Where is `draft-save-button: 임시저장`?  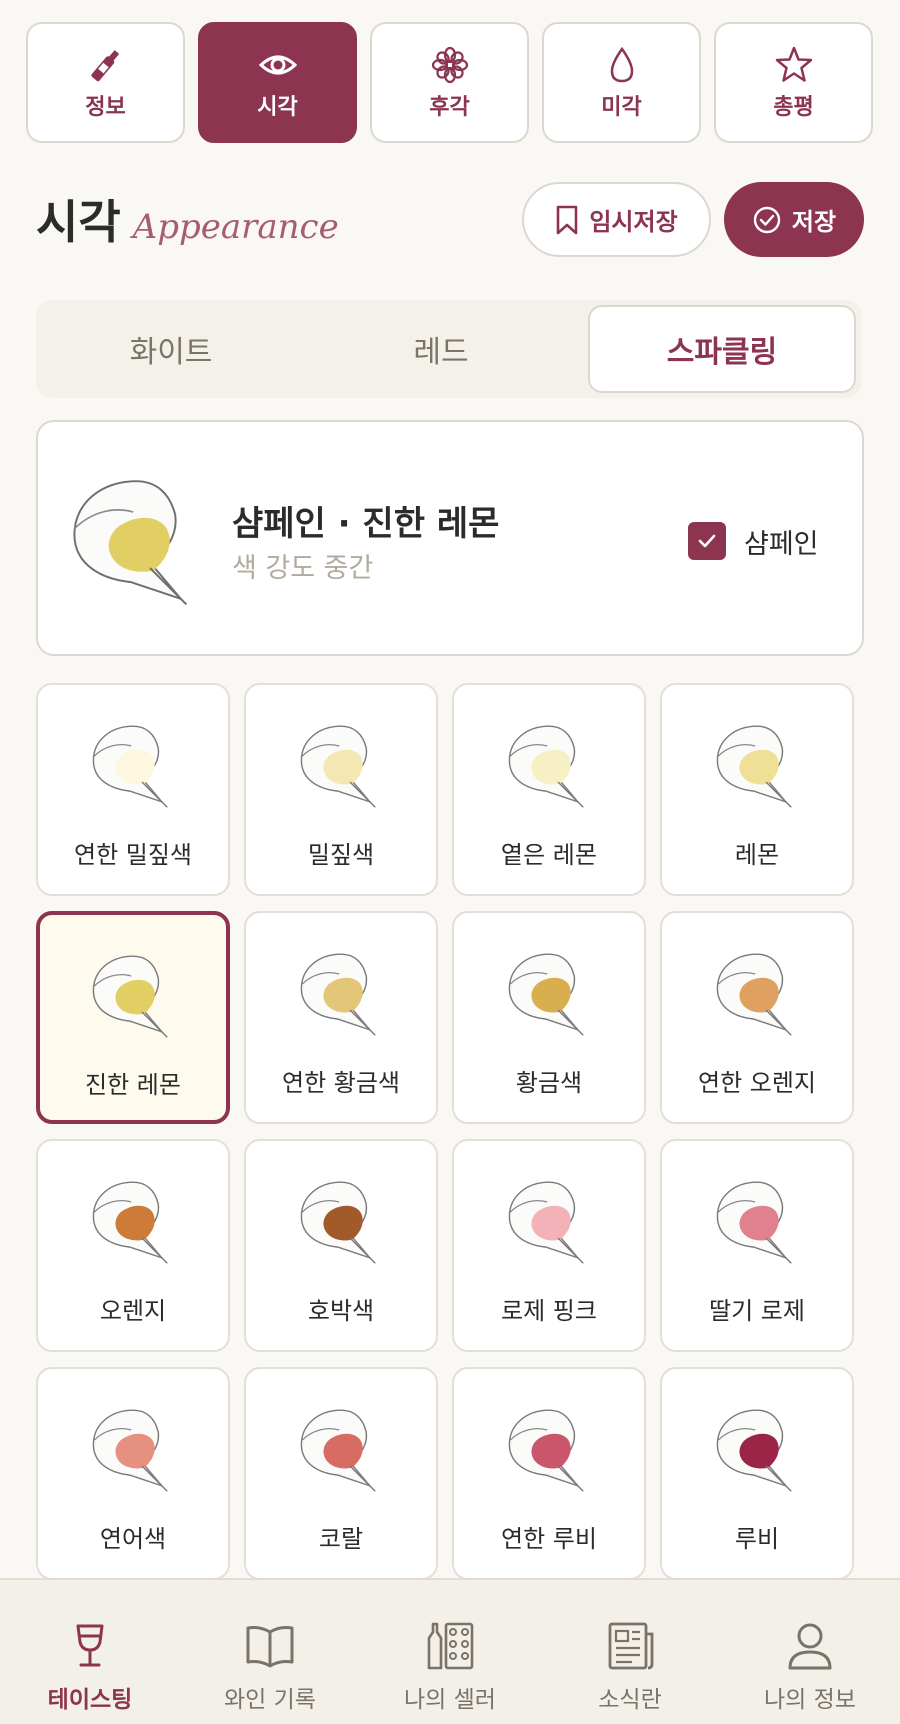 draft-save-button: 임시저장 is located at coordinates (616, 219).